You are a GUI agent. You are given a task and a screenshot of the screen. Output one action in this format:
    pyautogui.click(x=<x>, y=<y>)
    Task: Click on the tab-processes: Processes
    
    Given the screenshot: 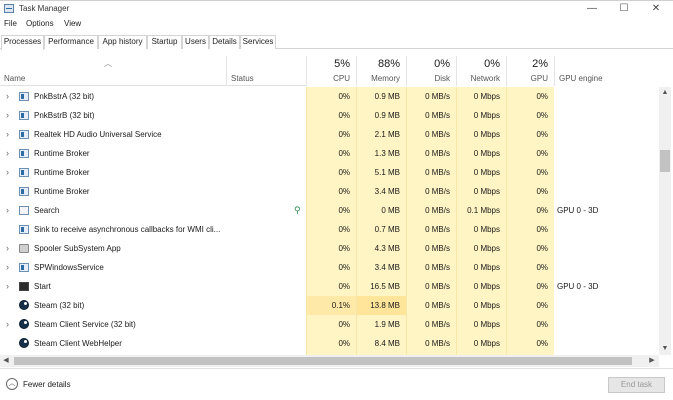 What is the action you would take?
    pyautogui.click(x=22, y=42)
    